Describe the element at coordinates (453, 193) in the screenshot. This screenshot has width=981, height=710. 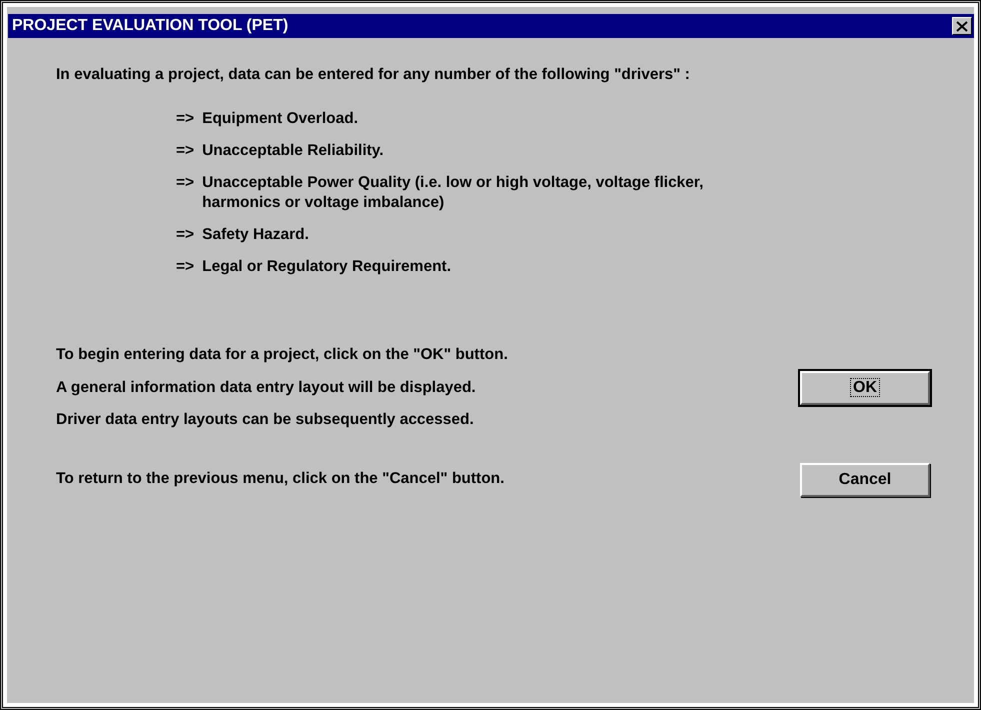
I see `driver-item: Unacceptable Power Quality (i.e. low or high voltage, voltage flicker, harmonics or voltage imbalance)` at that location.